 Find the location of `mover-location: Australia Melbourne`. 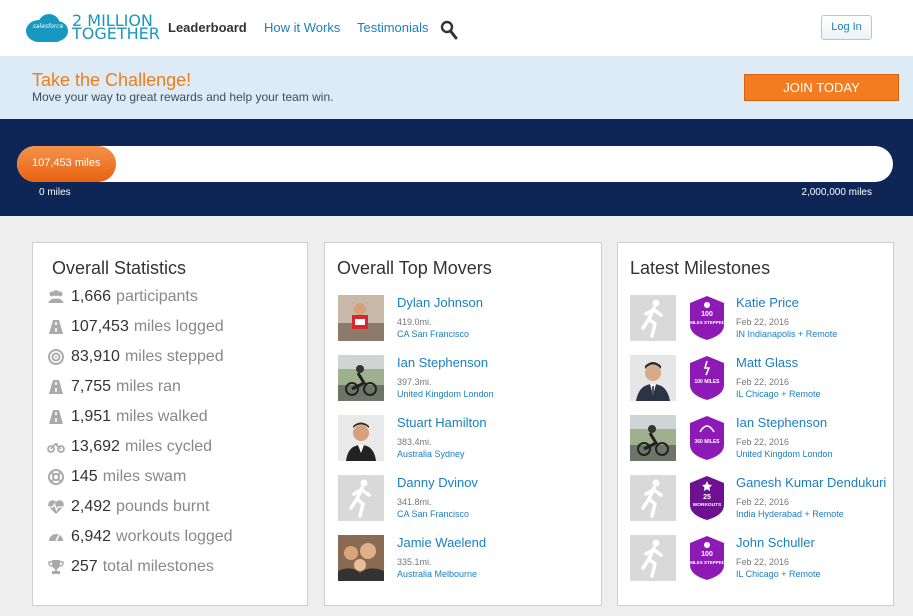

mover-location: Australia Melbourne is located at coordinates (437, 574).